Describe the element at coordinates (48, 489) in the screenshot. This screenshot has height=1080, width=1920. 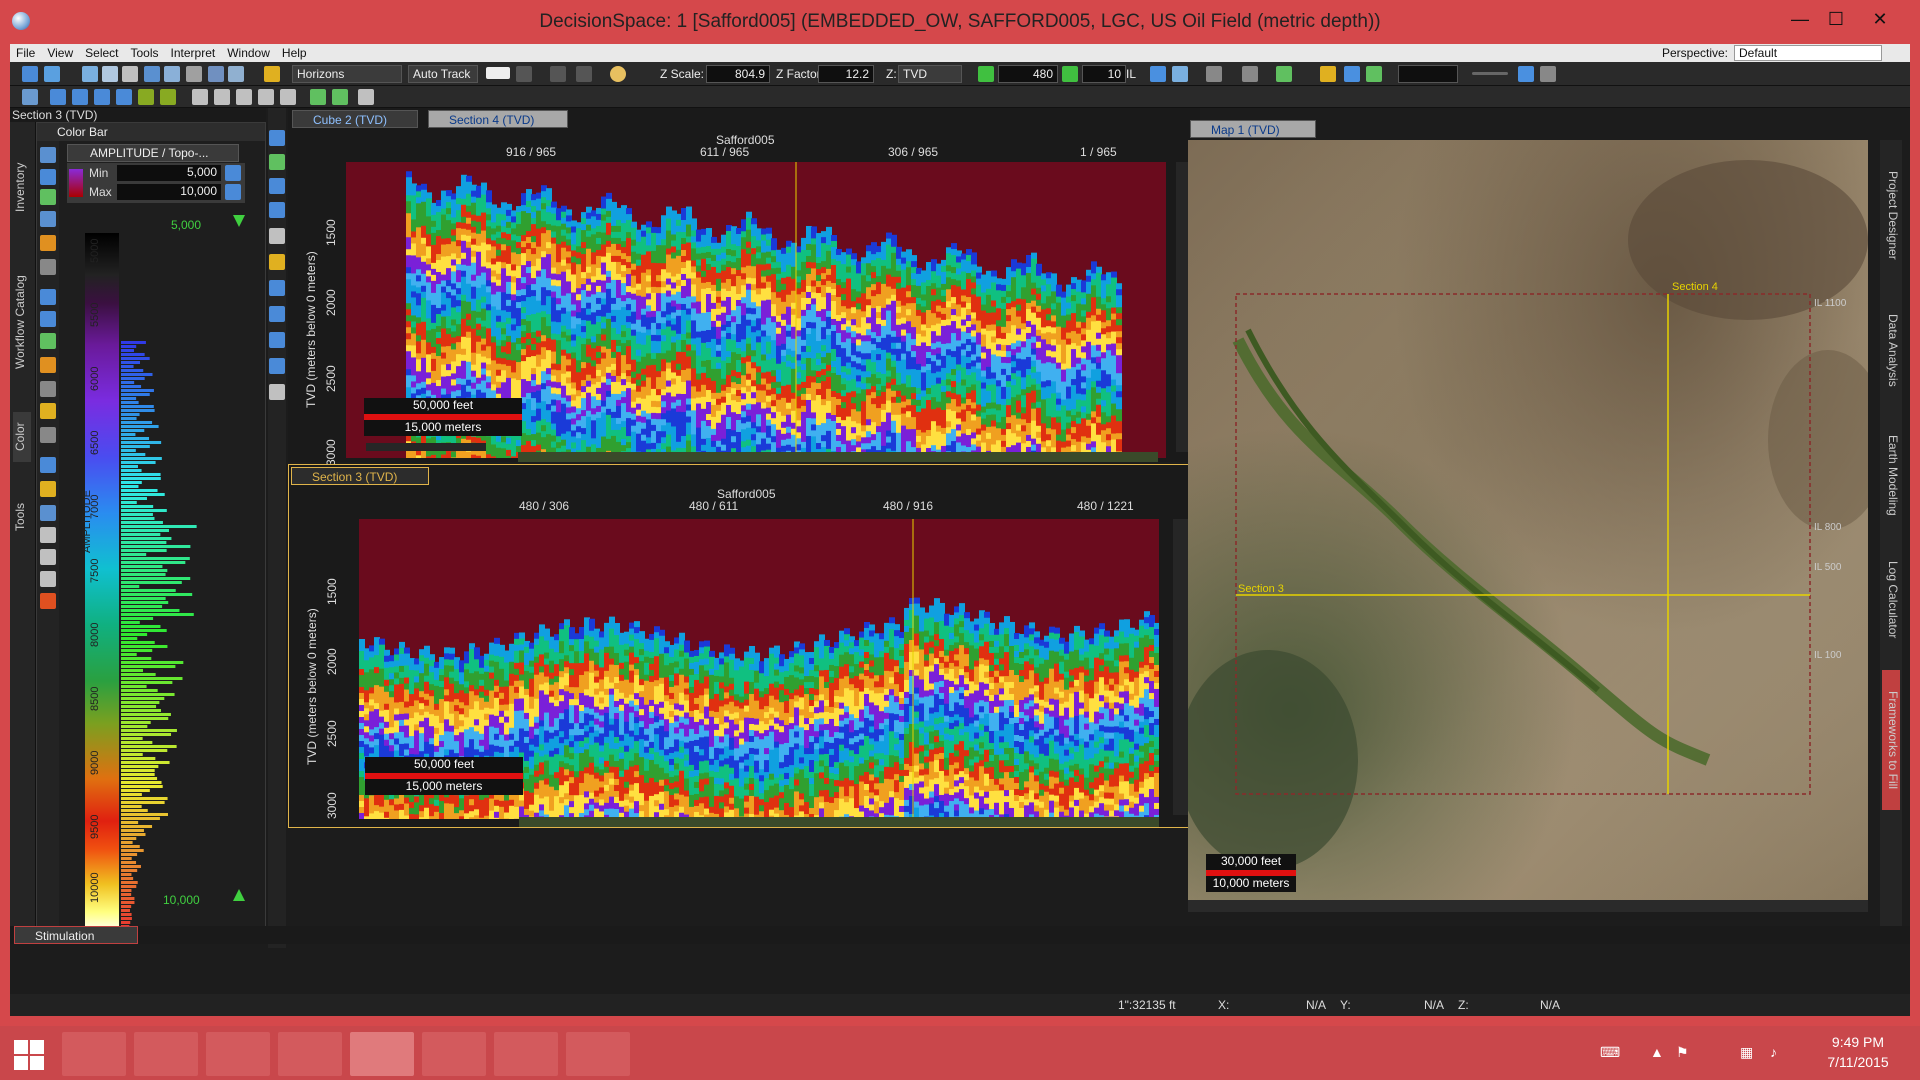
I see `picker-icon` at that location.